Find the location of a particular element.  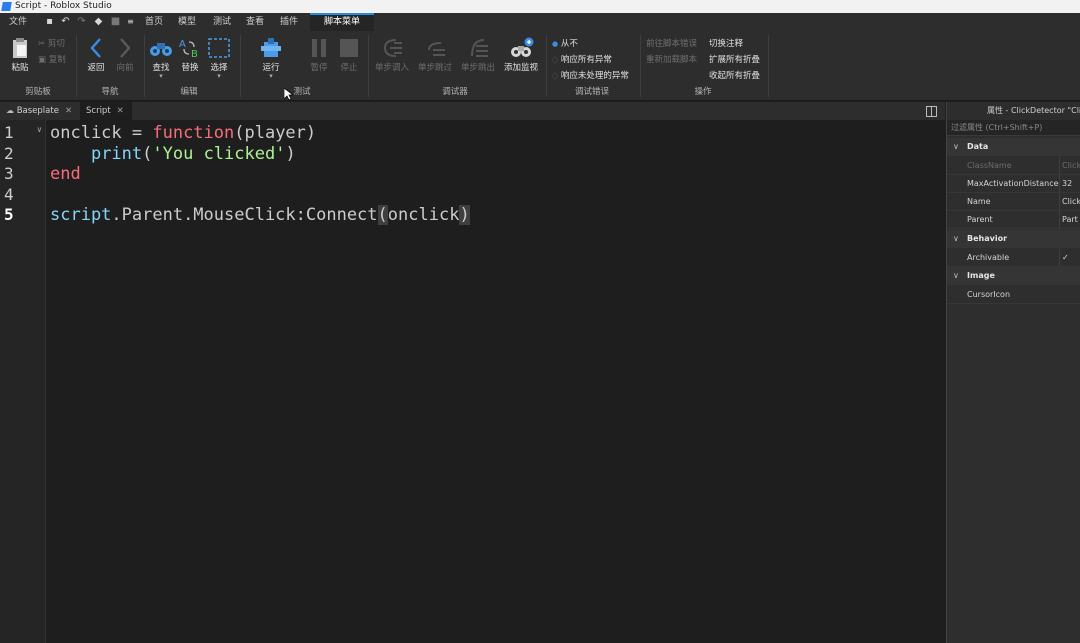

property-name: Parent is located at coordinates (980, 219).